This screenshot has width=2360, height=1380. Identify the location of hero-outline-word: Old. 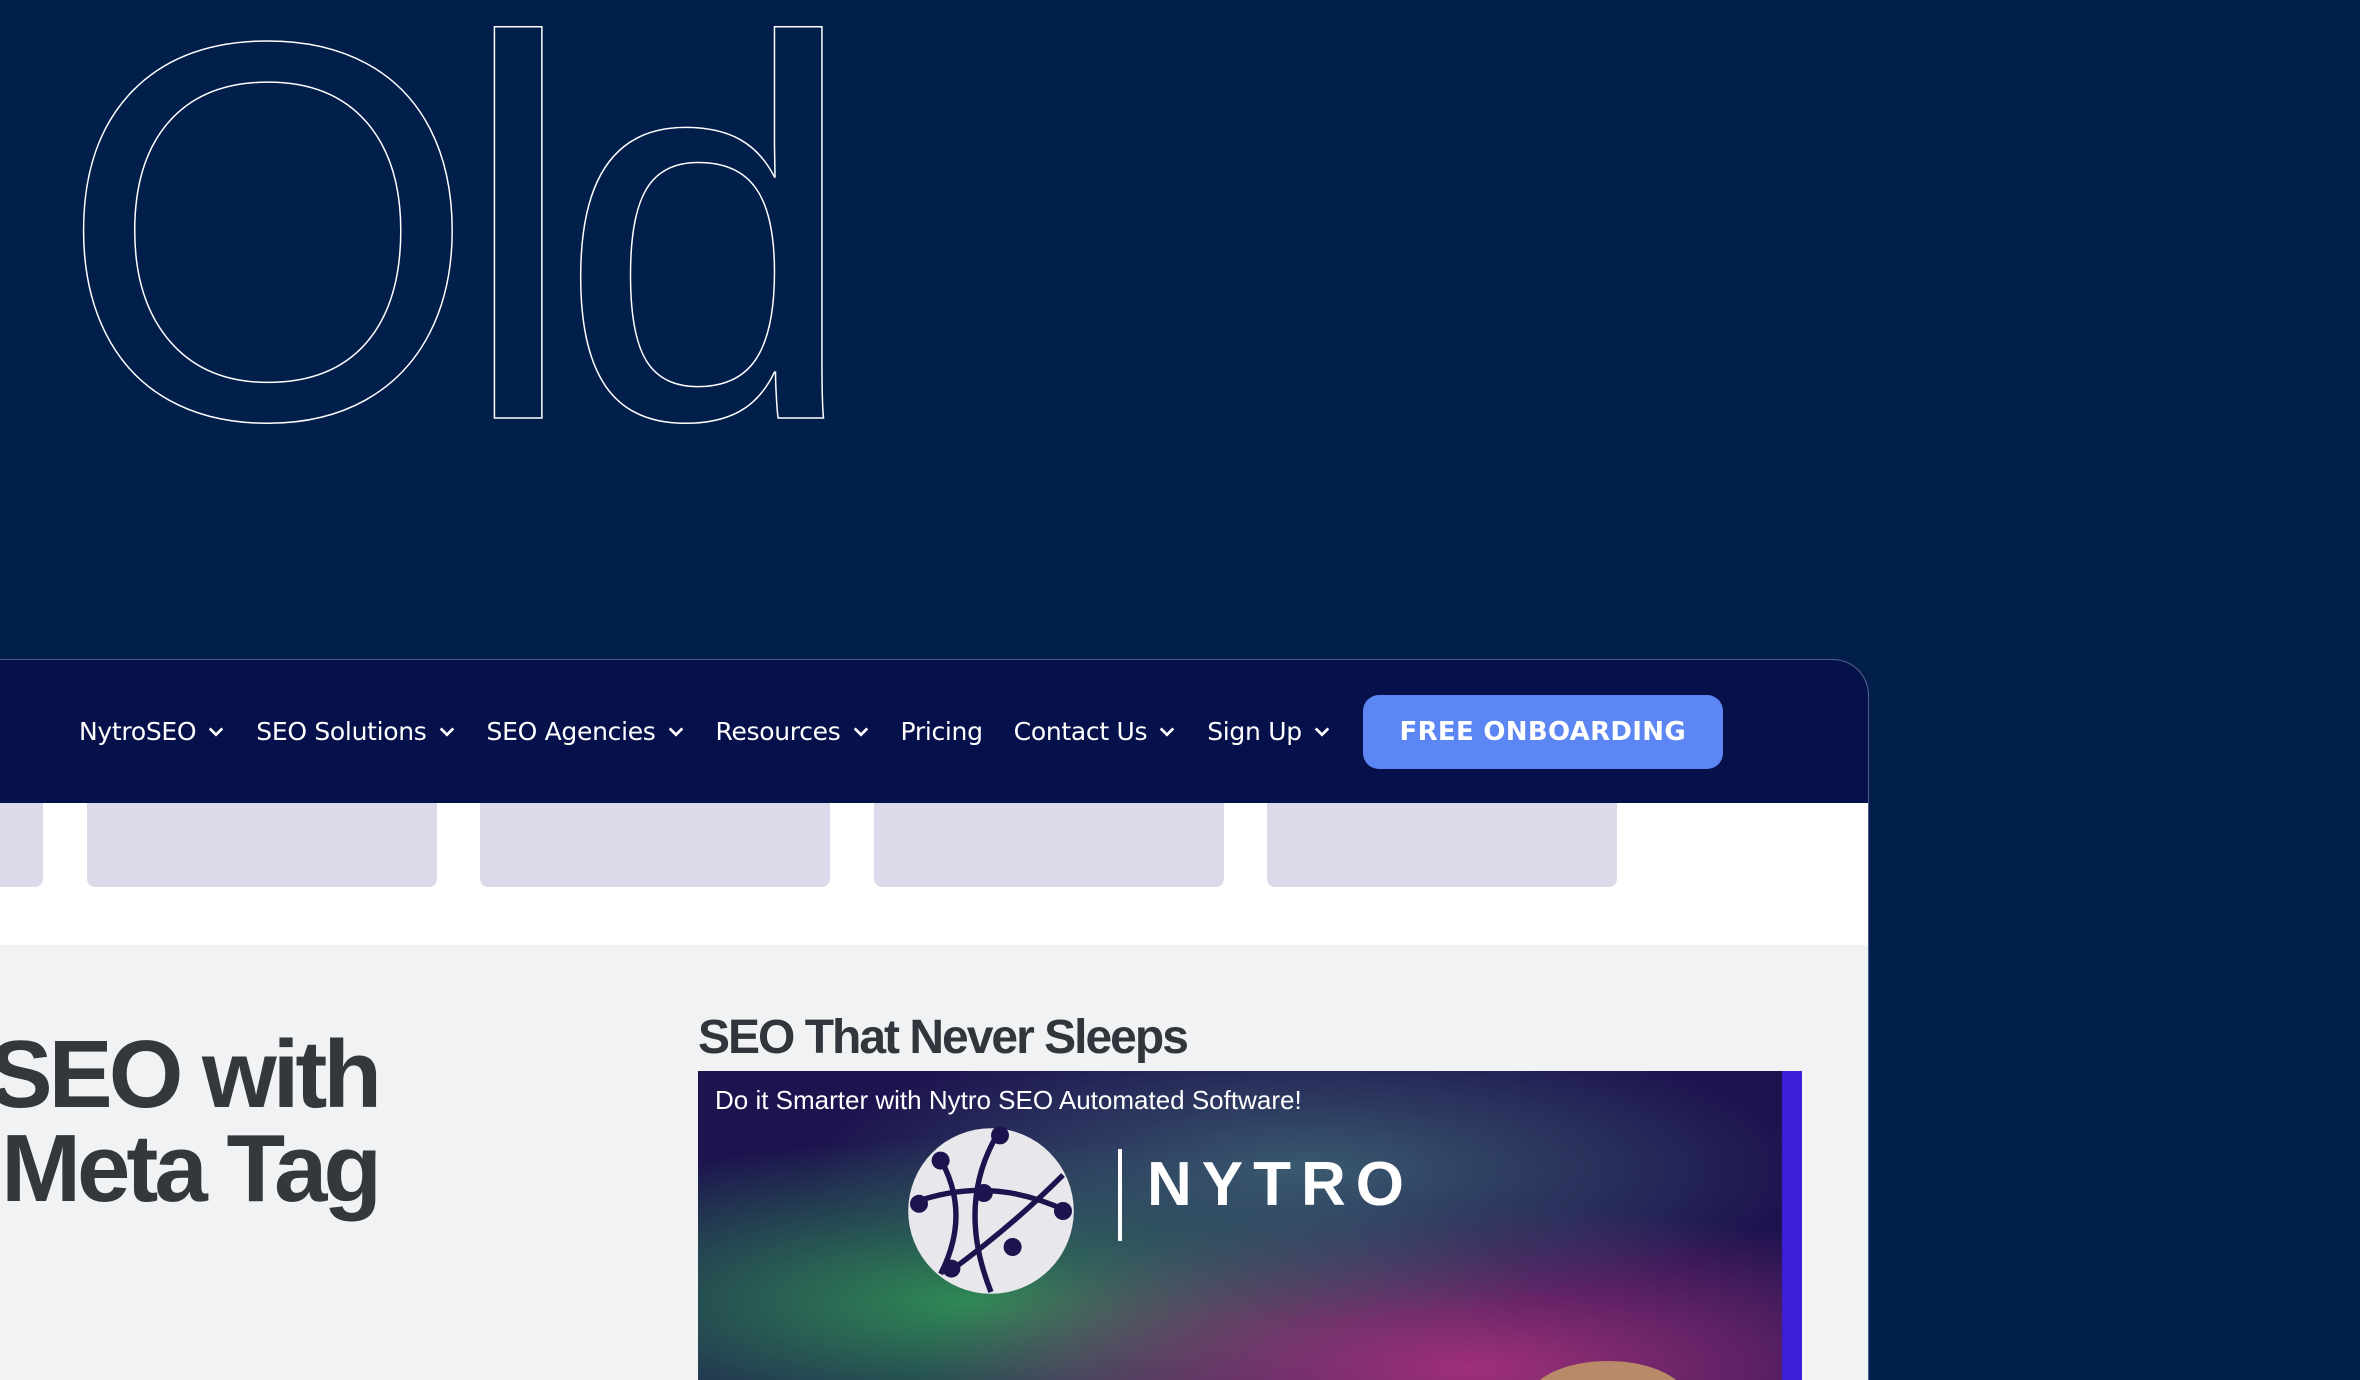
(458, 230).